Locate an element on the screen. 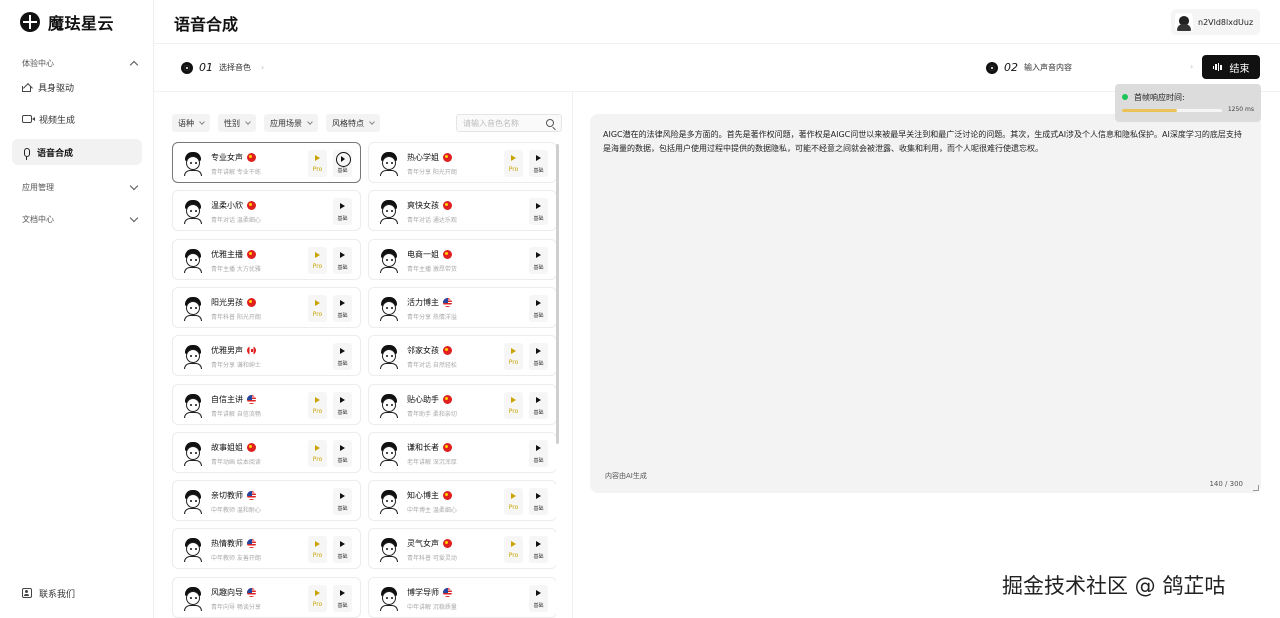  latency-value: 1250 ms is located at coordinates (1240, 109).